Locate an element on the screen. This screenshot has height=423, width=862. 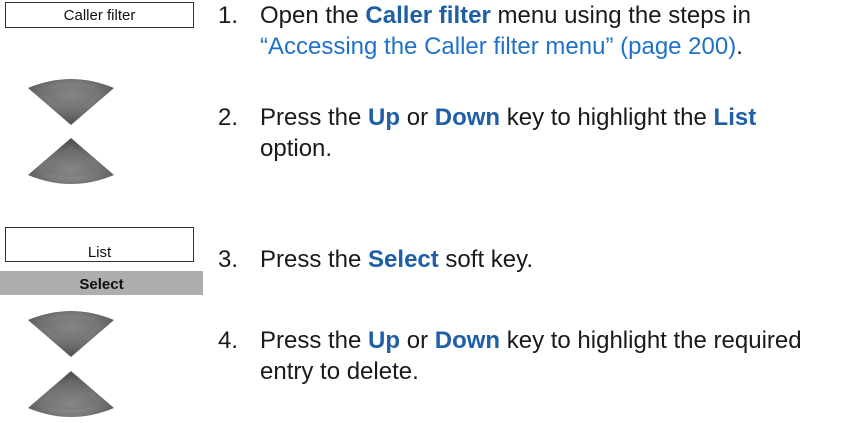
select-softkey-label: Select is located at coordinates (101, 284).